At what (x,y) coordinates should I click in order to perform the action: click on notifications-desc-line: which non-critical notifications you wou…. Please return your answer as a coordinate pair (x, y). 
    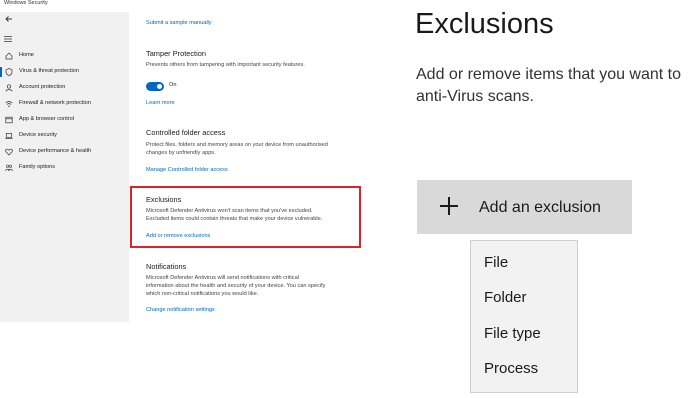
    Looking at the image, I should click on (202, 294).